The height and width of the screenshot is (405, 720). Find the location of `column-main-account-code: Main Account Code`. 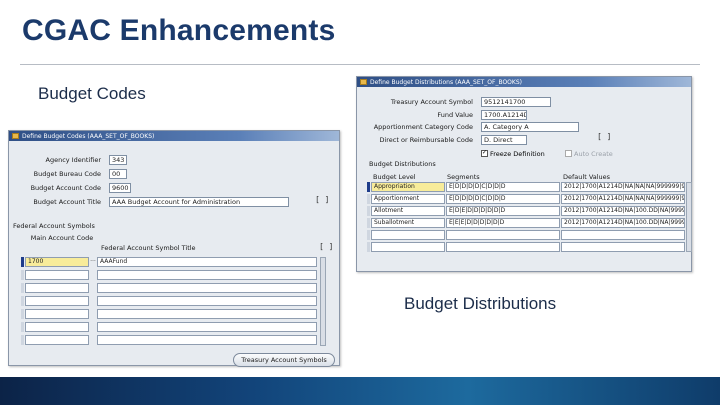

column-main-account-code: Main Account Code is located at coordinates (62, 238).